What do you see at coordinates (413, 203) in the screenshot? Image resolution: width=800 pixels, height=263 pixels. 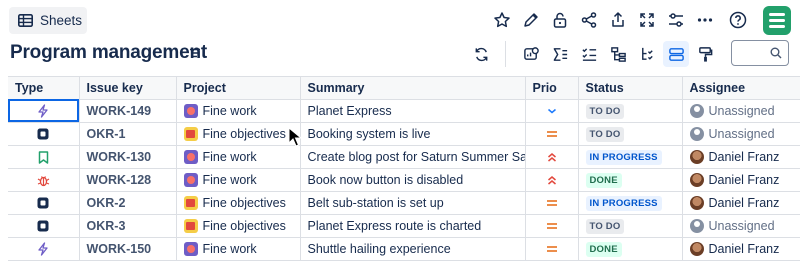 I see `summary-cell: Belt sub-station is set up` at bounding box center [413, 203].